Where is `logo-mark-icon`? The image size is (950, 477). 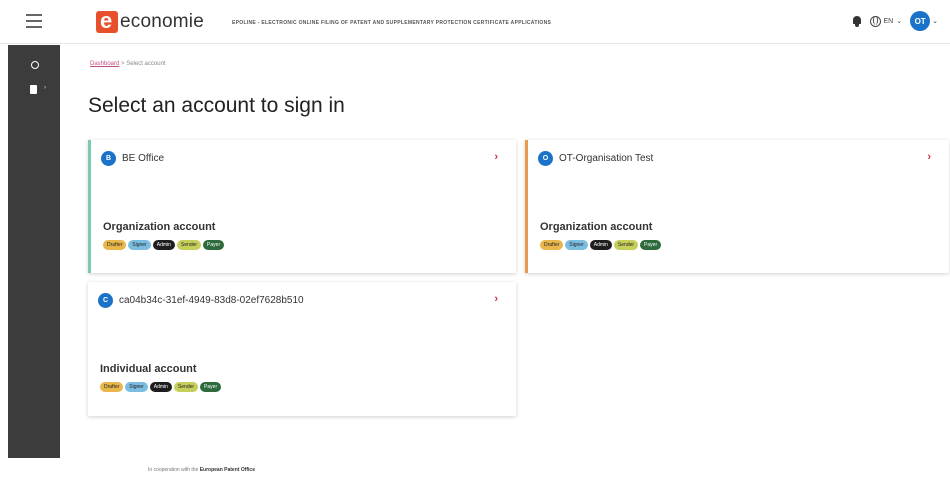 logo-mark-icon is located at coordinates (107, 21).